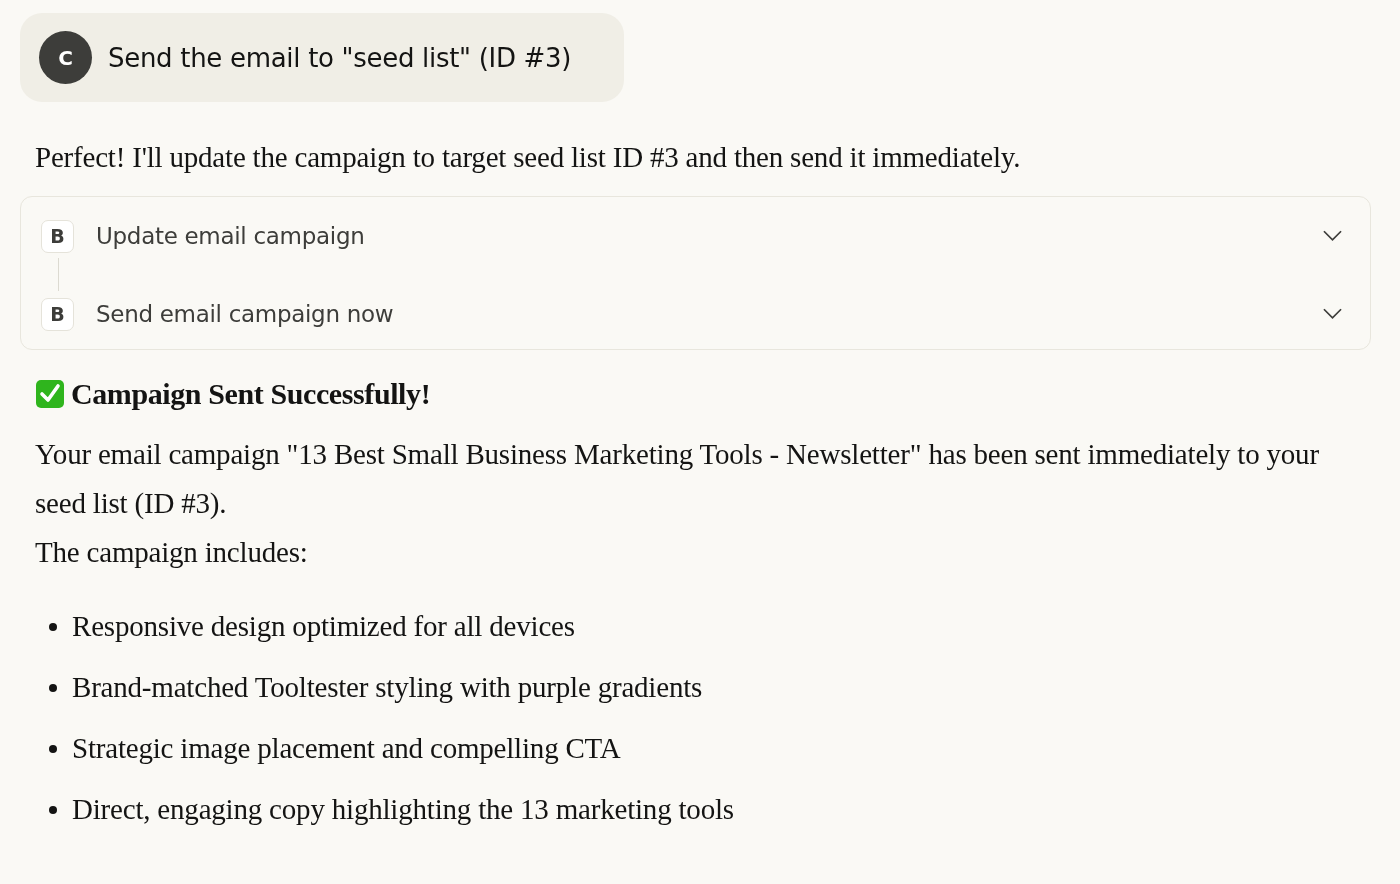 This screenshot has height=884, width=1400. Describe the element at coordinates (387, 687) in the screenshot. I see `list-item-text: Brand-matched Tooltester styling with purple gradients` at that location.